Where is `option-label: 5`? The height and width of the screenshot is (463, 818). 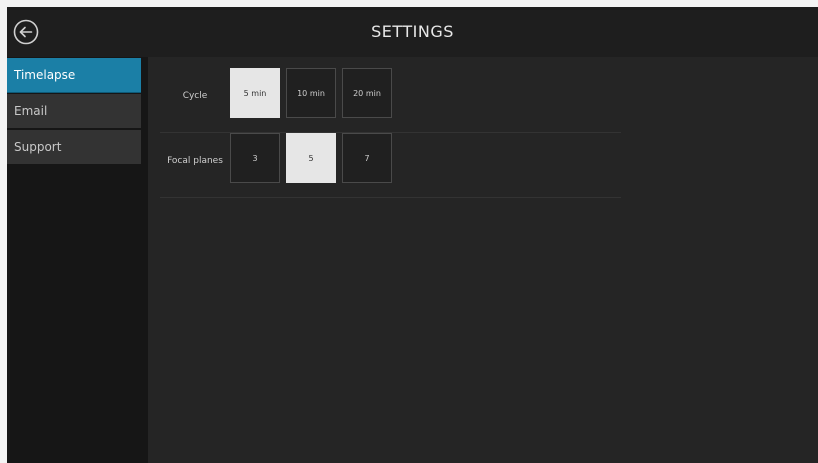
option-label: 5 is located at coordinates (311, 158).